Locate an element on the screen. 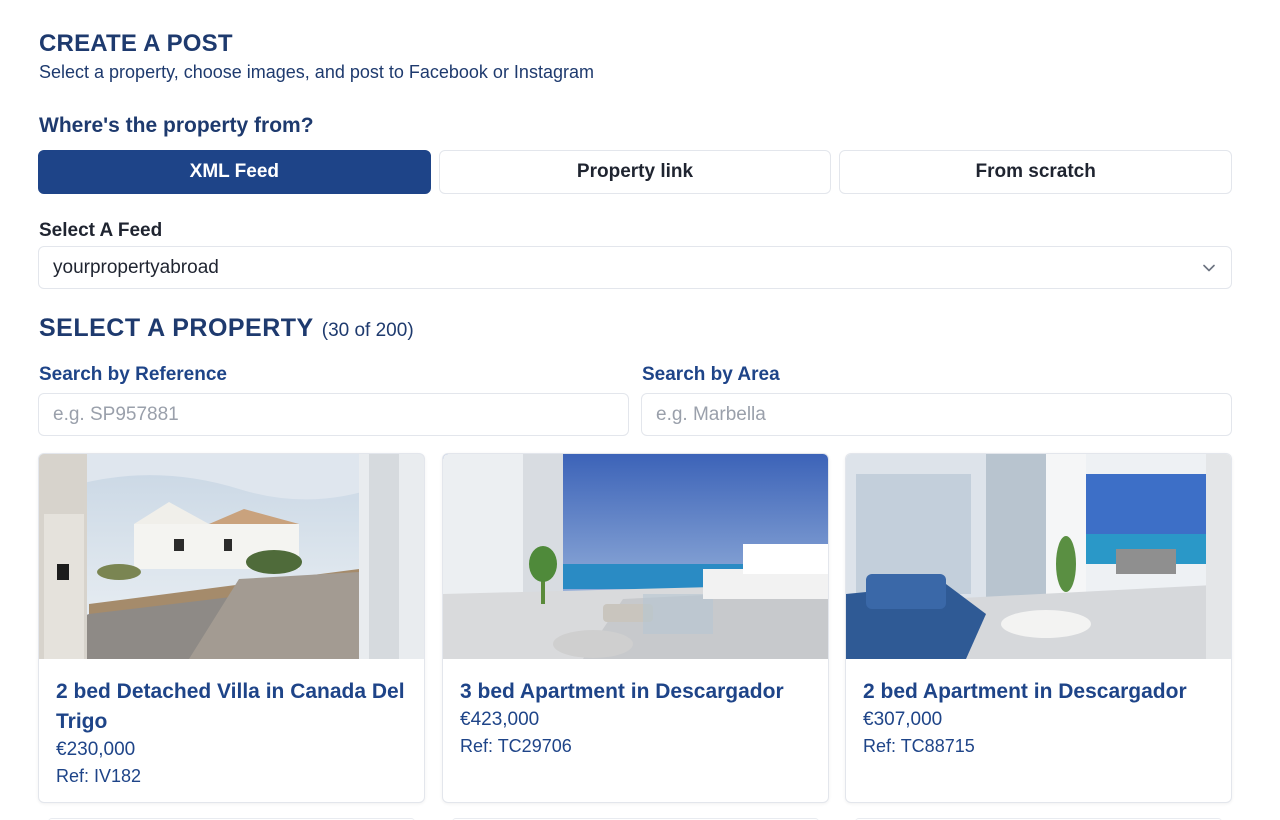  search-area-input is located at coordinates (936, 414).